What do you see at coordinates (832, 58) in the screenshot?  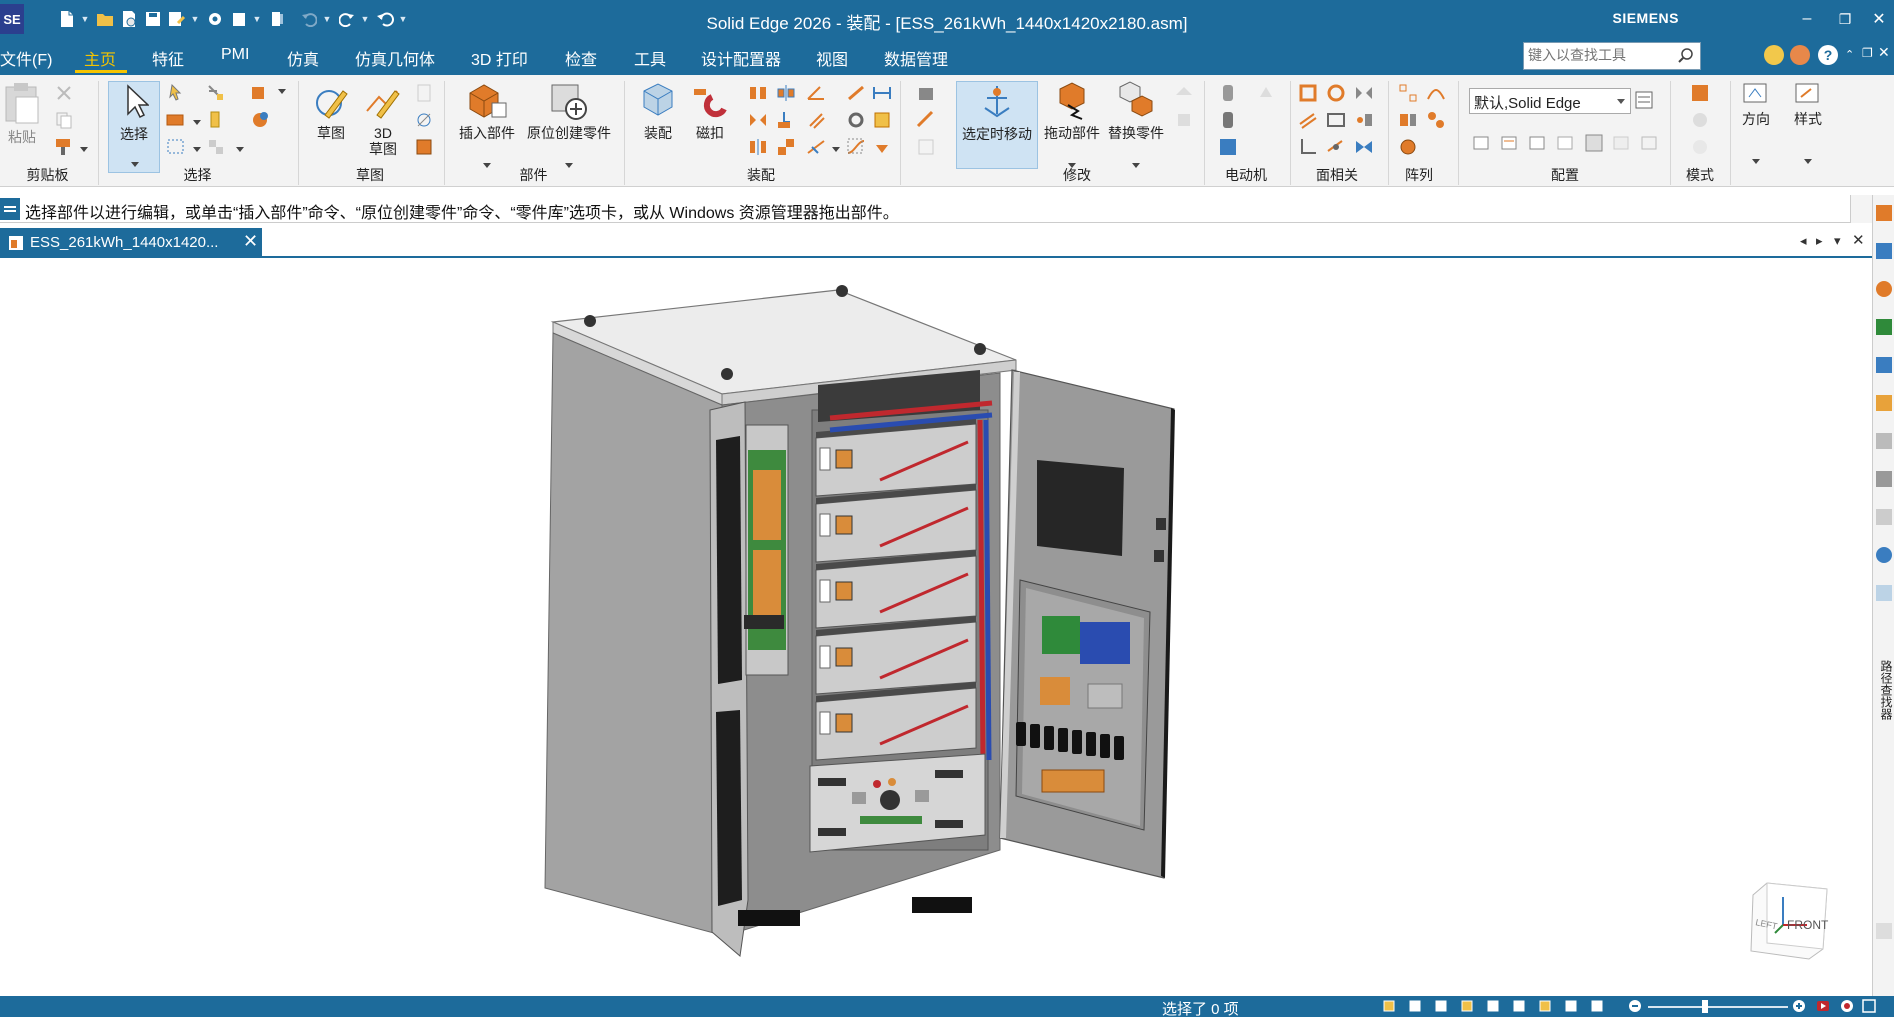 I see `tab-view: 视图` at bounding box center [832, 58].